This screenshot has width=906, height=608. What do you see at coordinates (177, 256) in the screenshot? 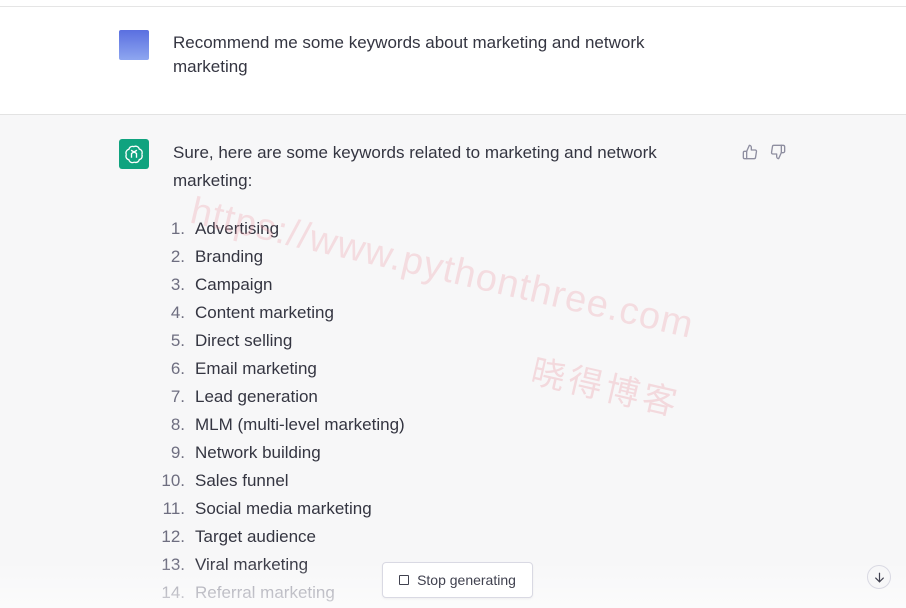
I see `list-item-number: 2.` at bounding box center [177, 256].